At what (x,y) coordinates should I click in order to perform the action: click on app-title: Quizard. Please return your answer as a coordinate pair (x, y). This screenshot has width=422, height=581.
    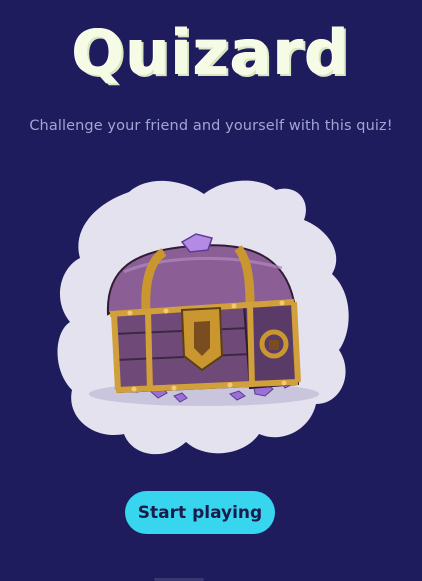
    Looking at the image, I should click on (211, 52).